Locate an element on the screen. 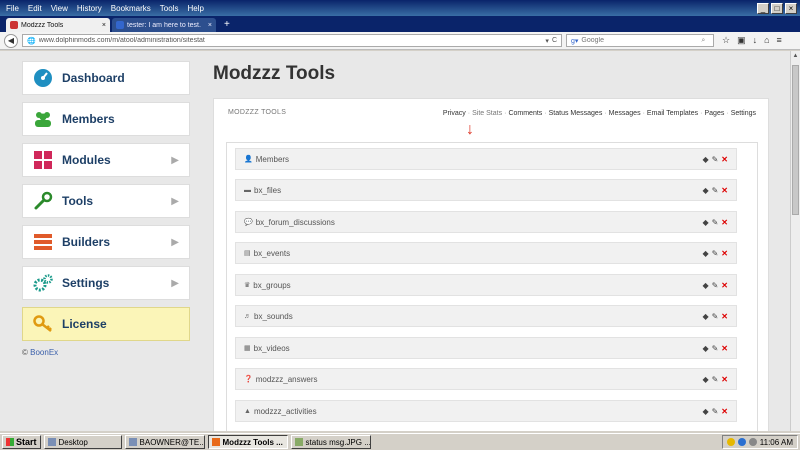  link-settings: Settings is located at coordinates (743, 113).